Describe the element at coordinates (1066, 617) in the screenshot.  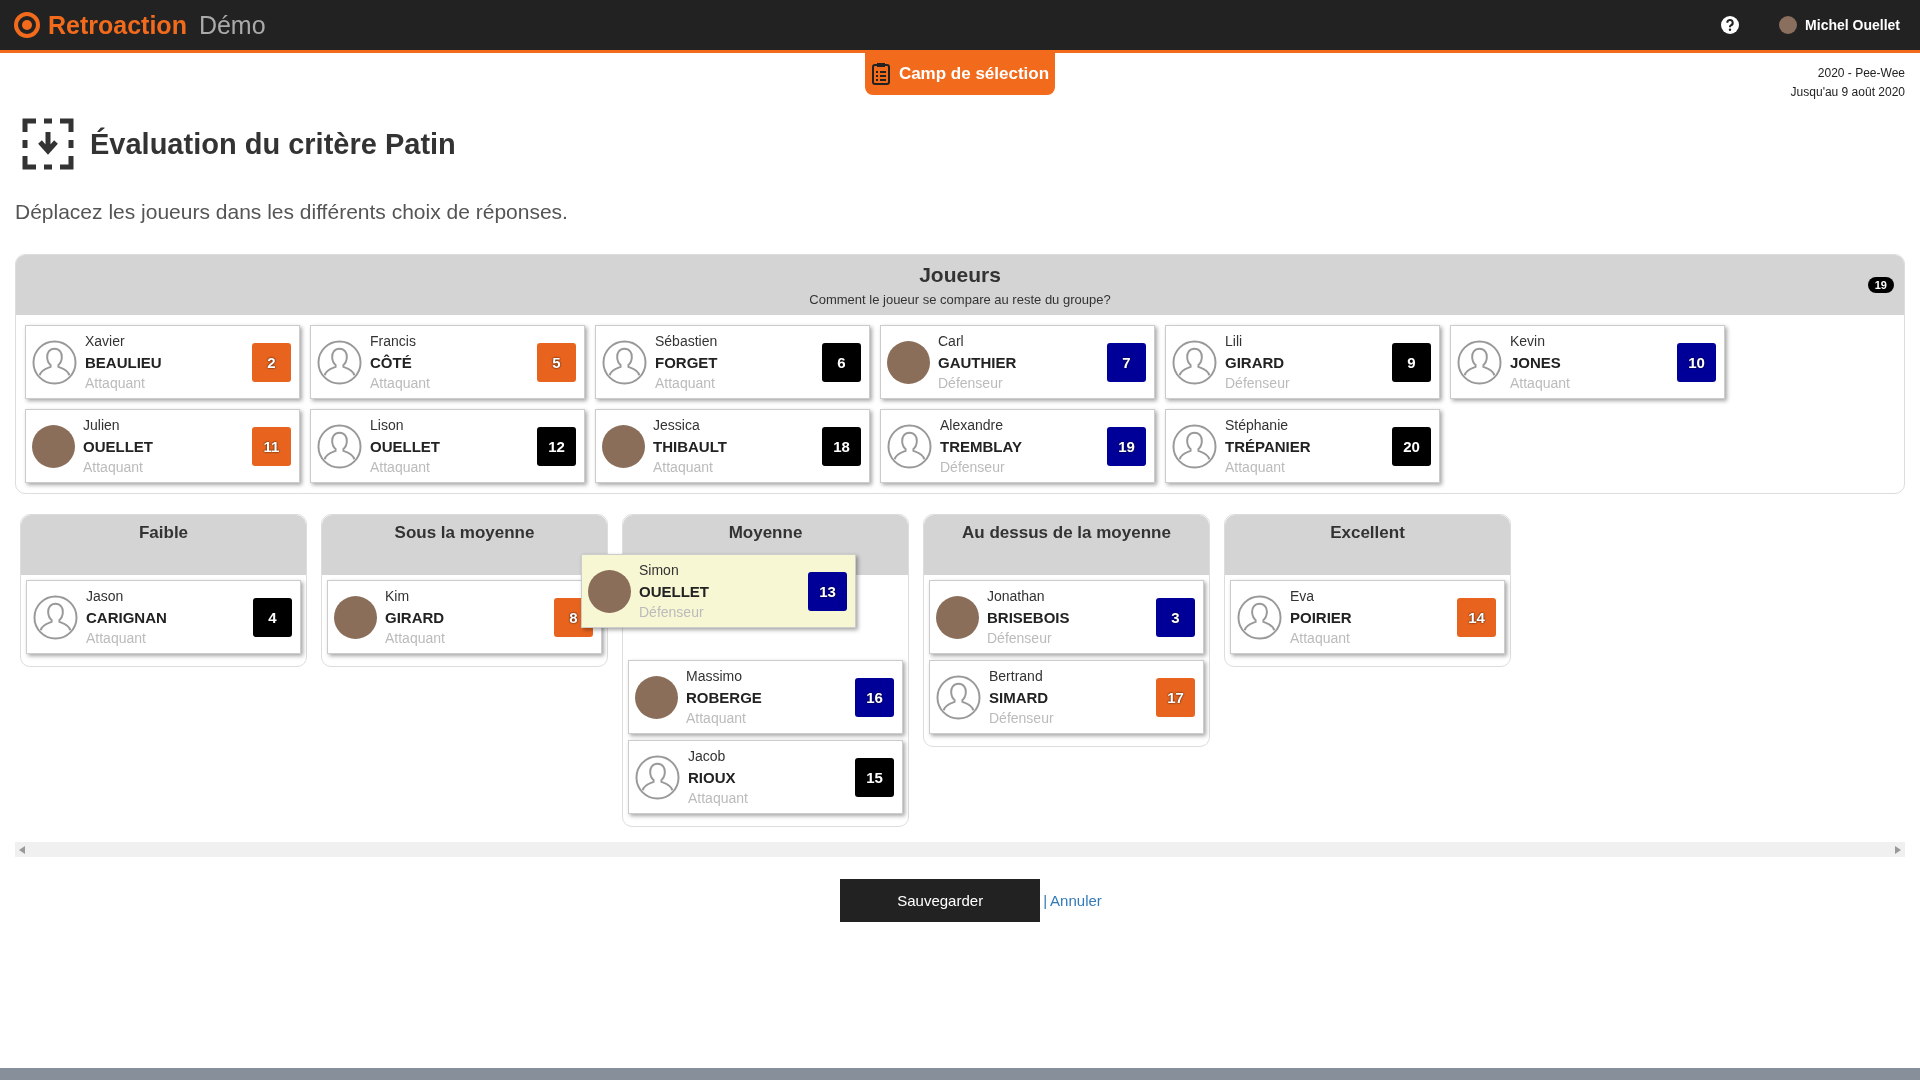
I see `player-card: Jonathan BRISEBOIS Défenseur 3` at that location.